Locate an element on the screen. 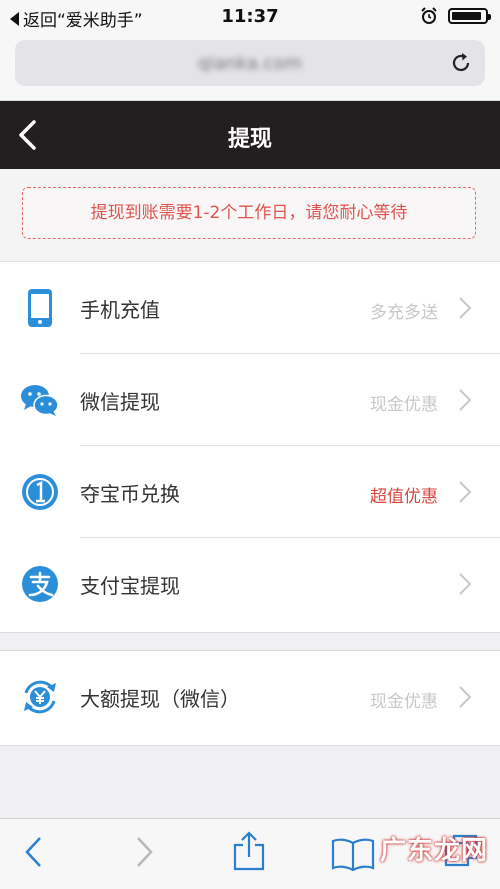 This screenshot has width=500, height=889. address-bar: qianka.com is located at coordinates (250, 63).